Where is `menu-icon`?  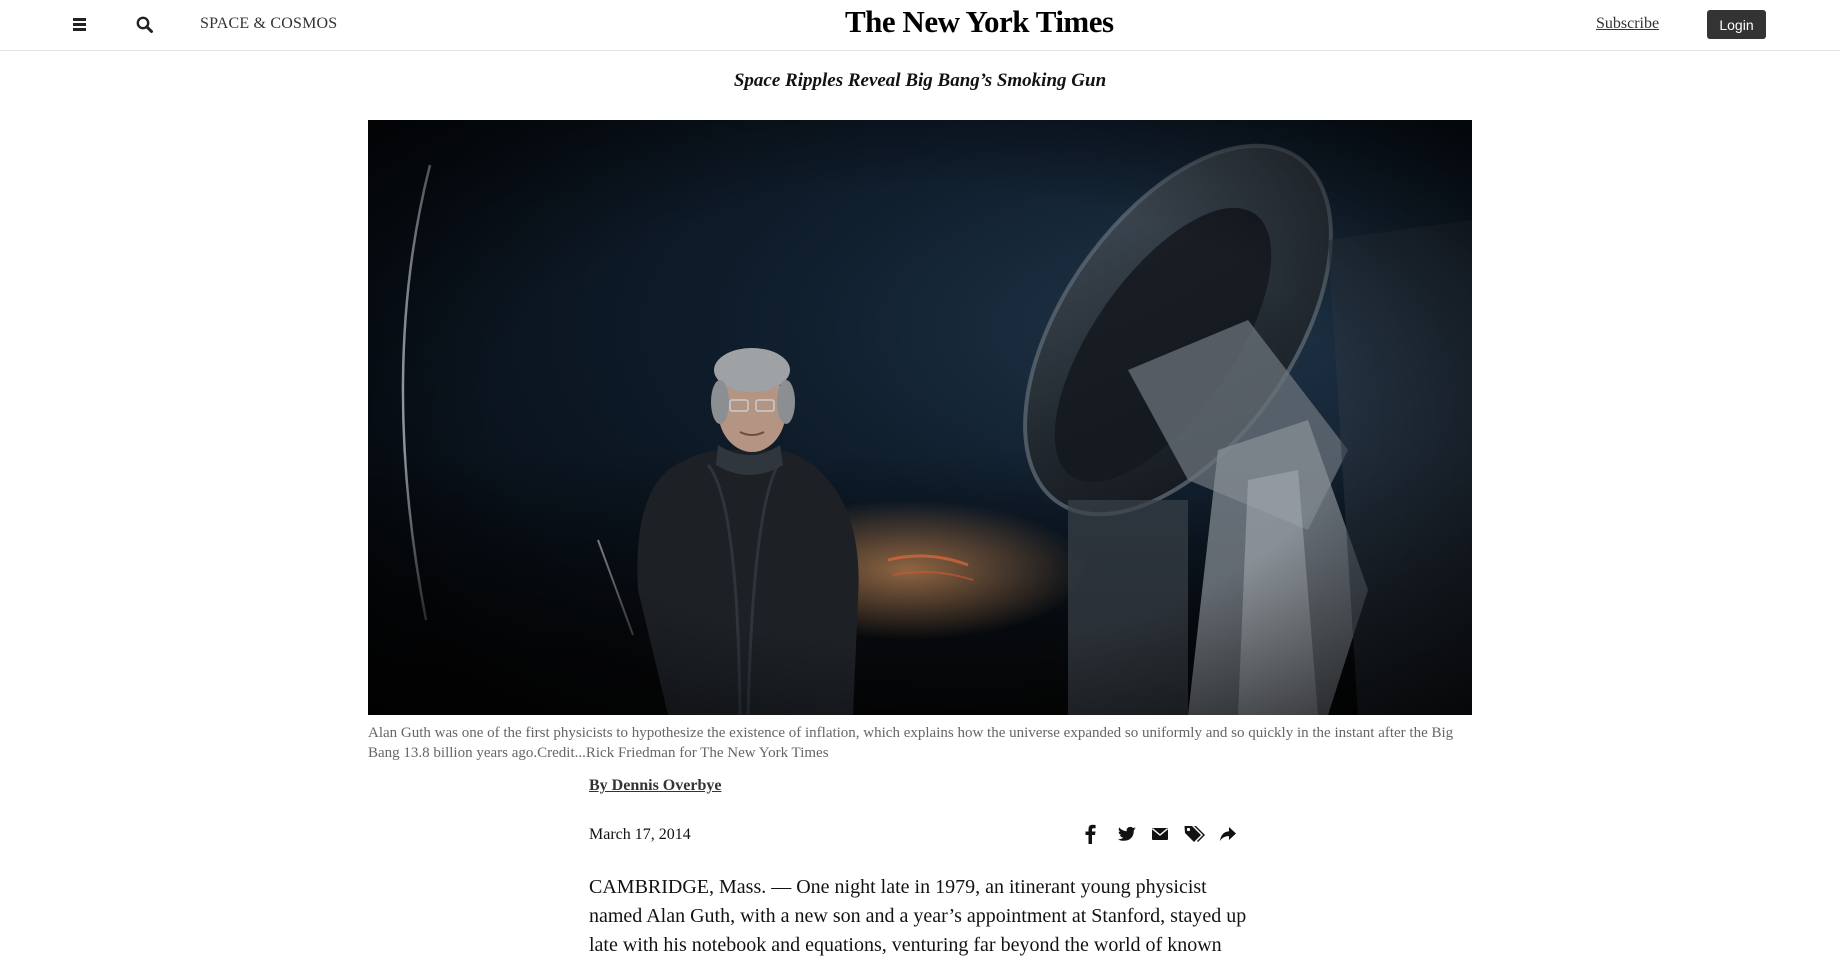 menu-icon is located at coordinates (80, 24).